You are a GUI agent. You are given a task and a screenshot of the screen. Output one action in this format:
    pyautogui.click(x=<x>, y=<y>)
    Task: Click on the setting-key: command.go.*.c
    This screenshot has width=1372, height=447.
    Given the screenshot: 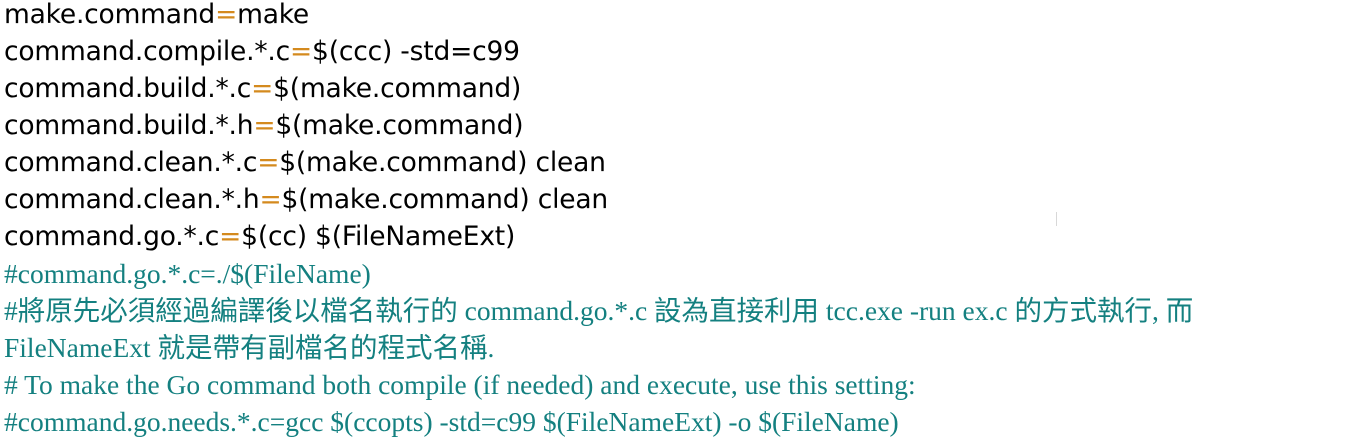 What is the action you would take?
    pyautogui.click(x=112, y=236)
    